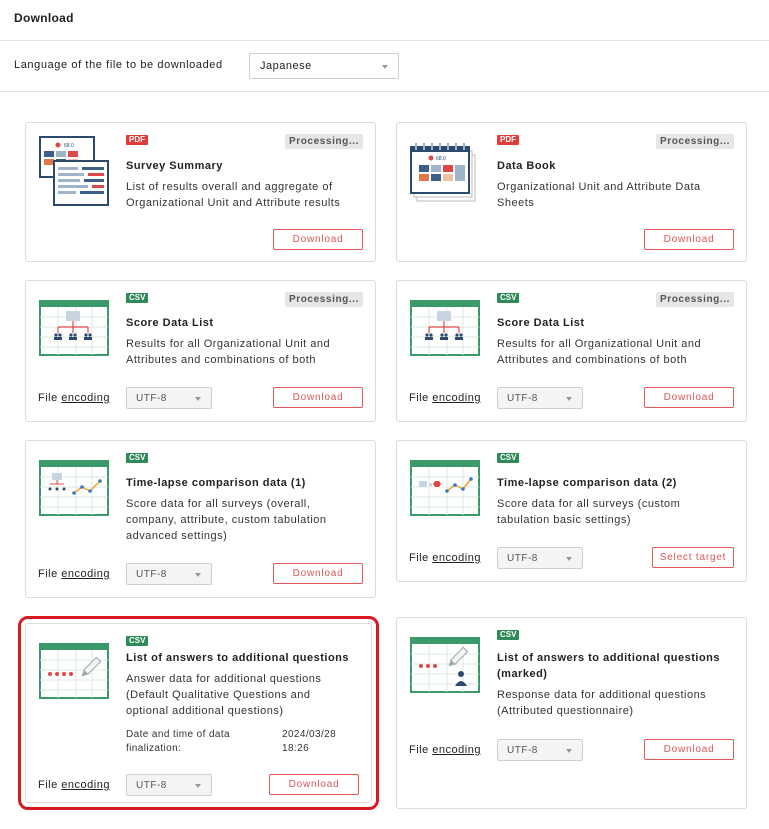 This screenshot has width=769, height=829. I want to click on finalization-datetime: 2024/03/28 18:26, so click(309, 741).